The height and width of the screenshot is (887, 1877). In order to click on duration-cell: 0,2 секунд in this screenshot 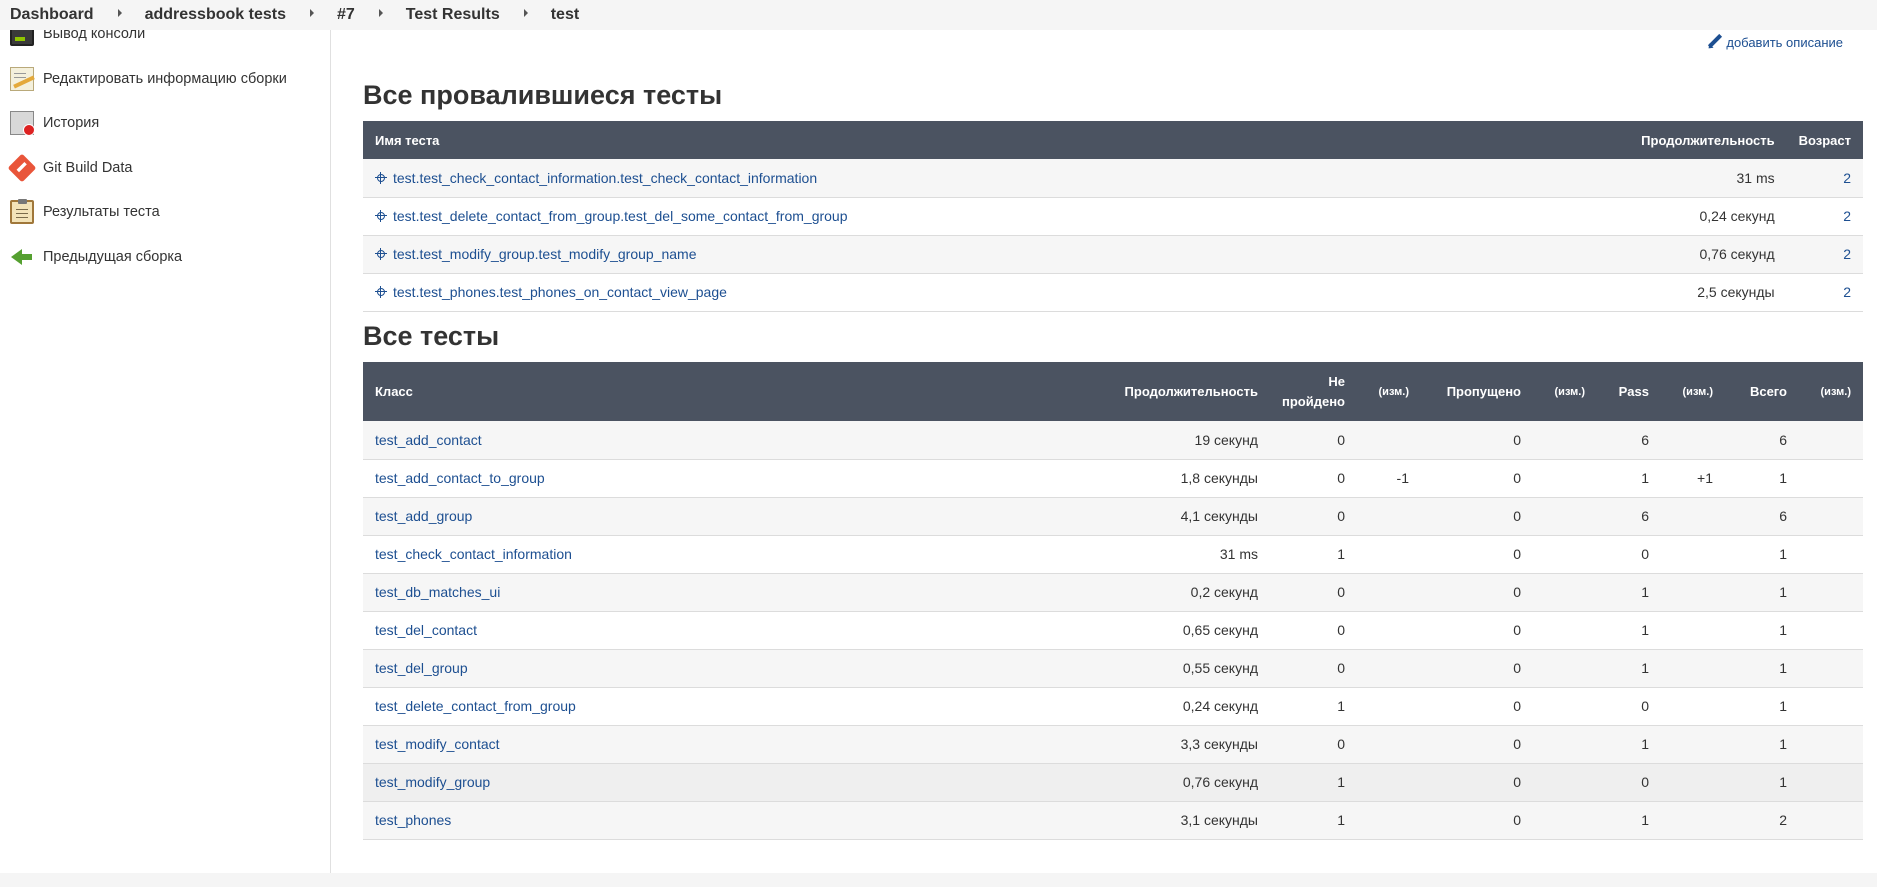, I will do `click(1185, 592)`.